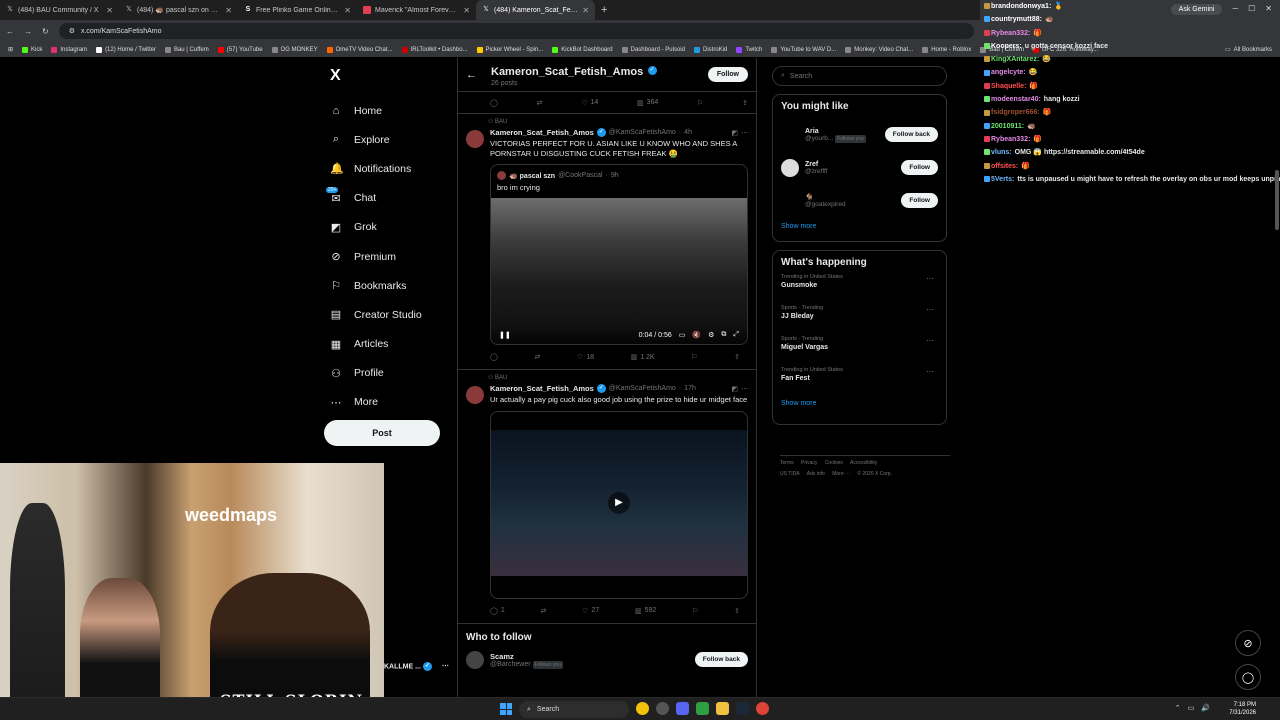 The height and width of the screenshot is (720, 1280). Describe the element at coordinates (10, 31) in the screenshot. I see `back-icon: ←` at that location.